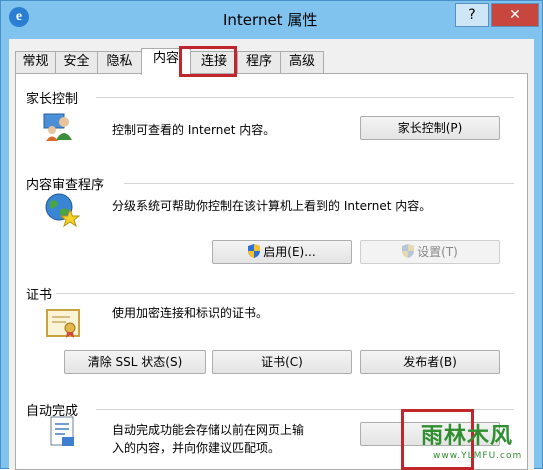 Image resolution: width=543 pixels, height=470 pixels. Describe the element at coordinates (282, 362) in the screenshot. I see `certificates-button: 证书(C)` at that location.